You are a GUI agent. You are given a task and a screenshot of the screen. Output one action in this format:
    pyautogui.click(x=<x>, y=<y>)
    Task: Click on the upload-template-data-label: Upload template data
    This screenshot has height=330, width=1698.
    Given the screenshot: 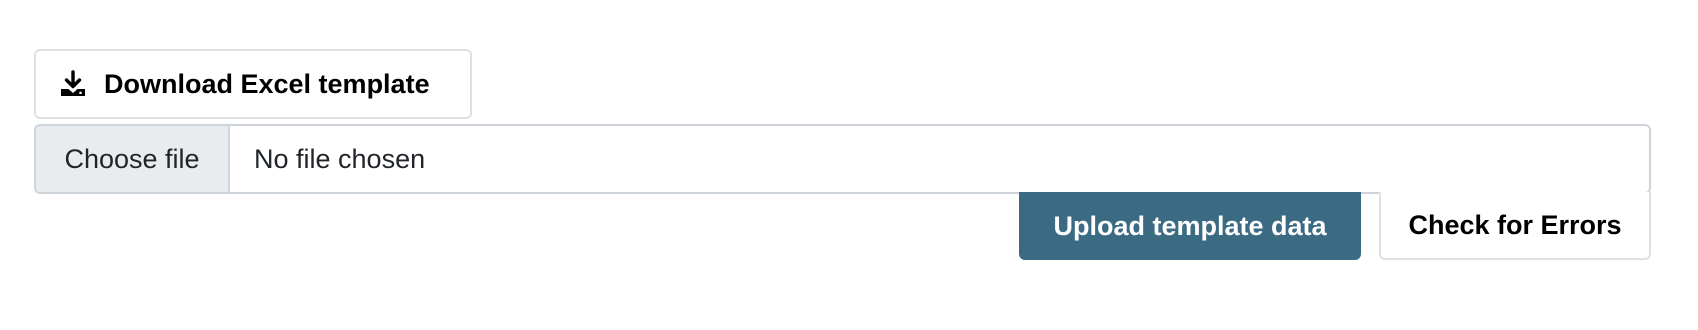 What is the action you would take?
    pyautogui.click(x=1190, y=225)
    